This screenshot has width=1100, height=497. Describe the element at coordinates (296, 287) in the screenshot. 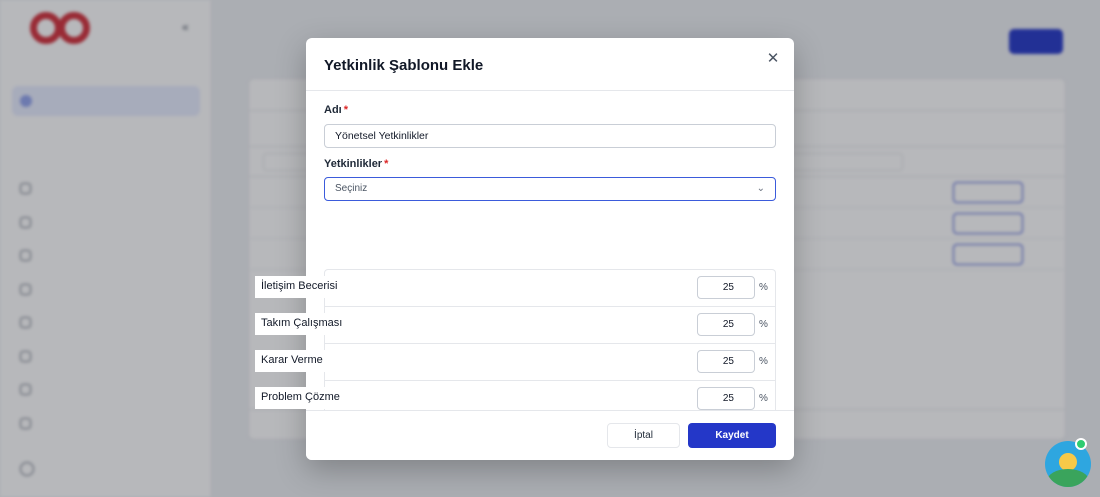

I see `competency-name: İletişim Becerisi` at that location.